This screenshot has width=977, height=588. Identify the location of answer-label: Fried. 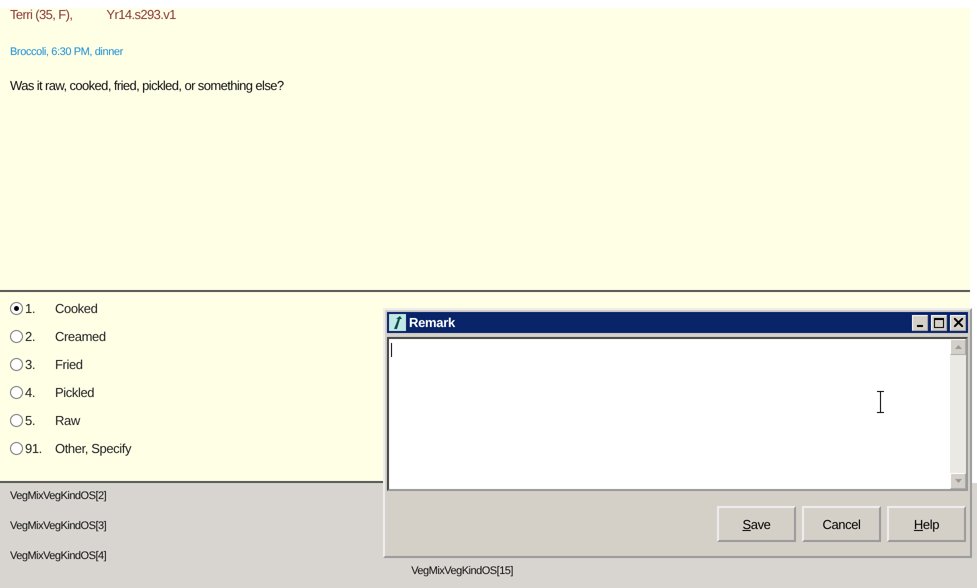
(69, 364).